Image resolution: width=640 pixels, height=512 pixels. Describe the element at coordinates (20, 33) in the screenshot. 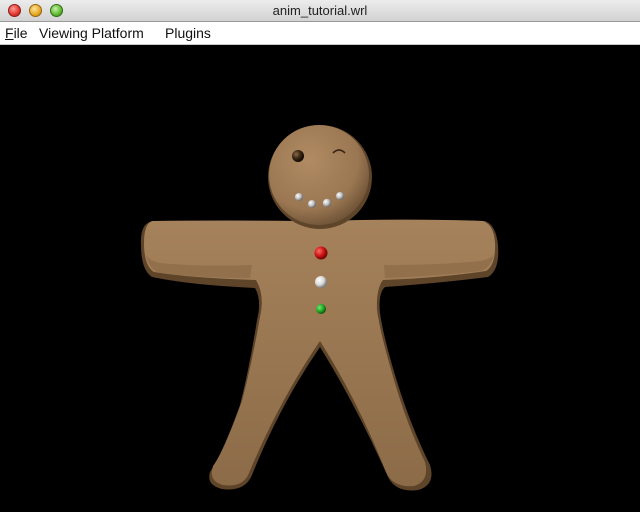

I see `menu-file-label: ile` at that location.